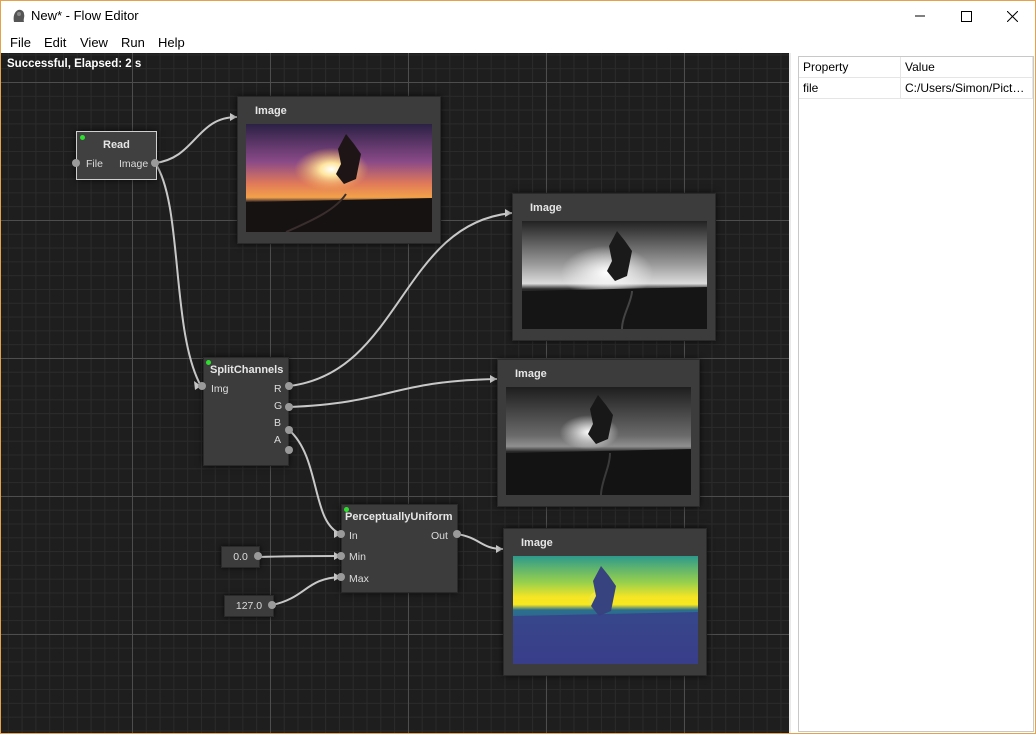  Describe the element at coordinates (55, 42) in the screenshot. I see `menu-edit: Edit` at that location.